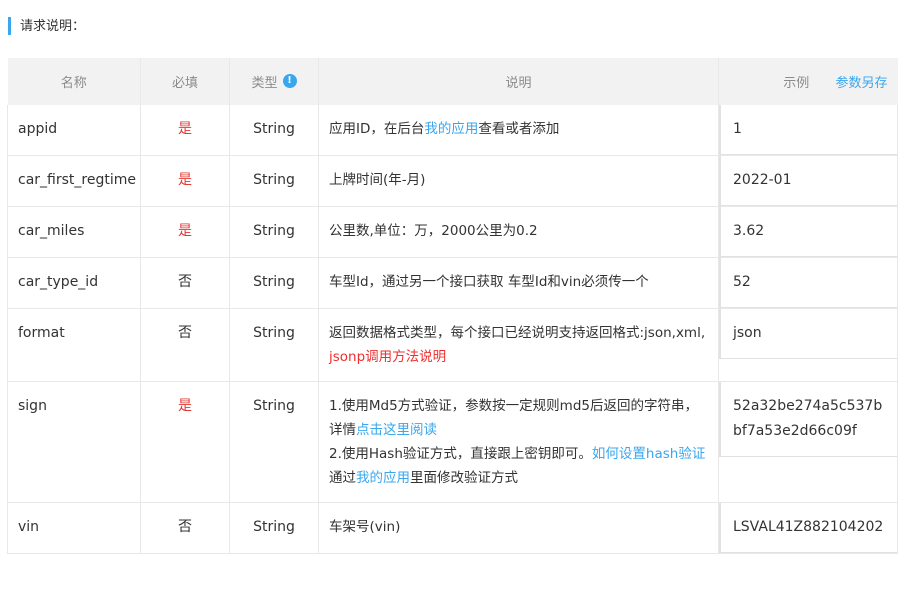  Describe the element at coordinates (185, 81) in the screenshot. I see `header-required: 必填` at that location.